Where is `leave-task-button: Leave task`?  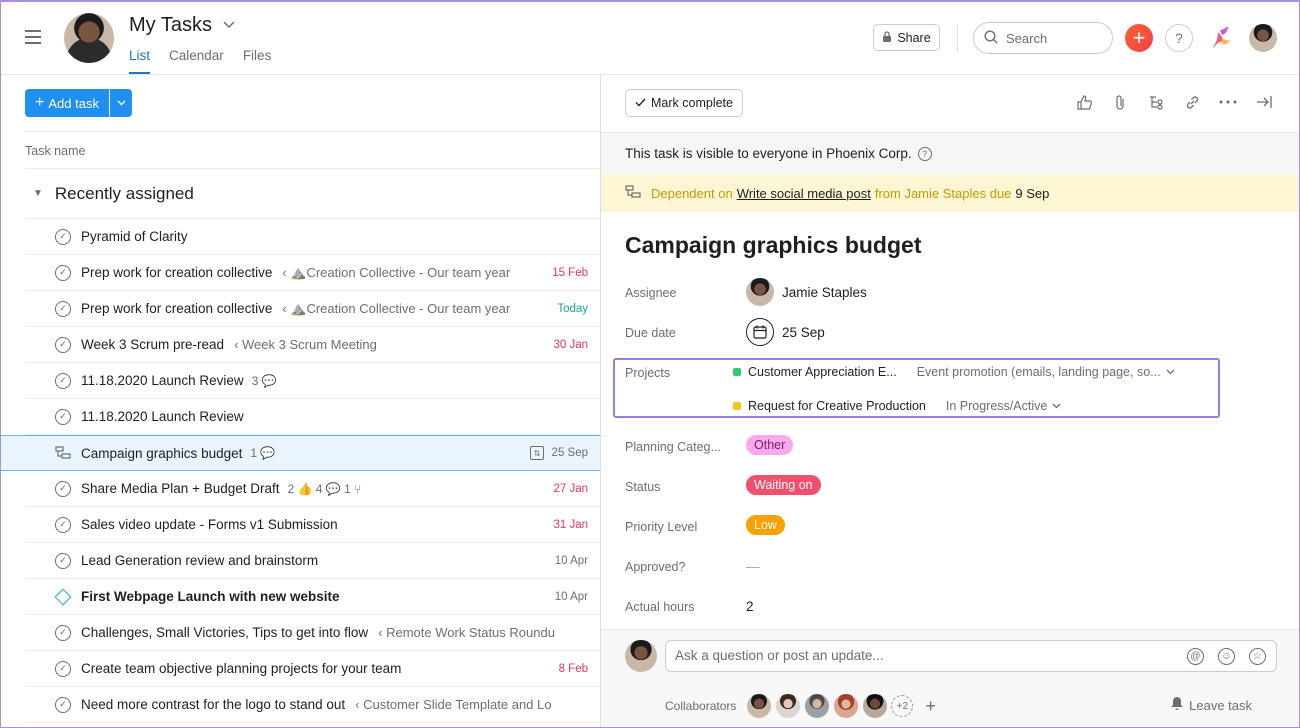 leave-task-button: Leave task is located at coordinates (1211, 705).